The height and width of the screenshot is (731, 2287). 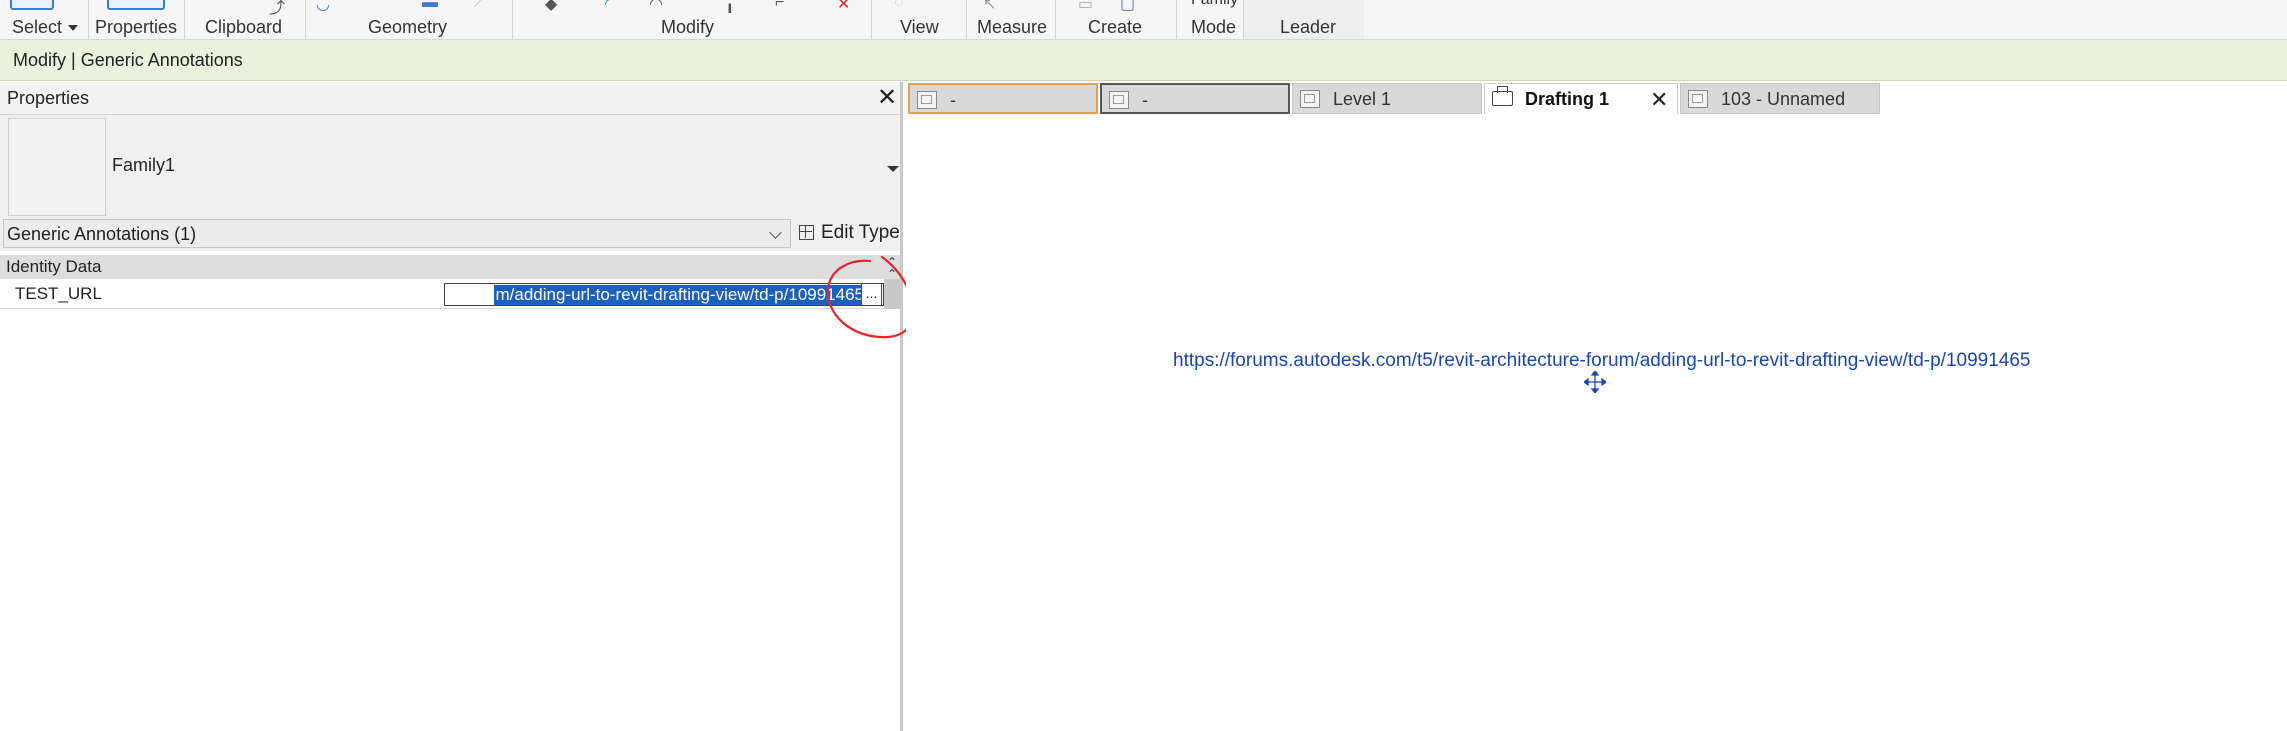 What do you see at coordinates (58, 293) in the screenshot?
I see `param-name: TEST_URL` at bounding box center [58, 293].